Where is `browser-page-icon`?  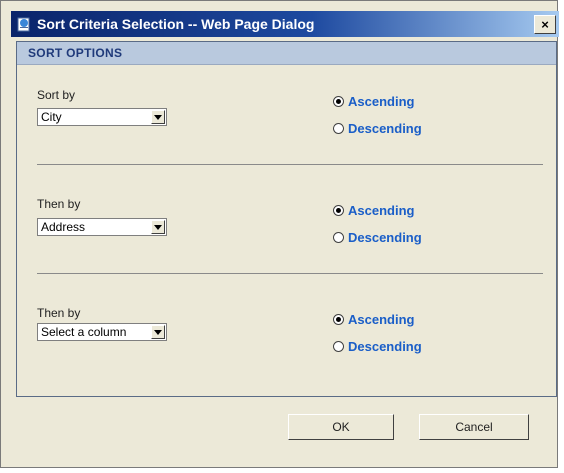
browser-page-icon is located at coordinates (24, 24).